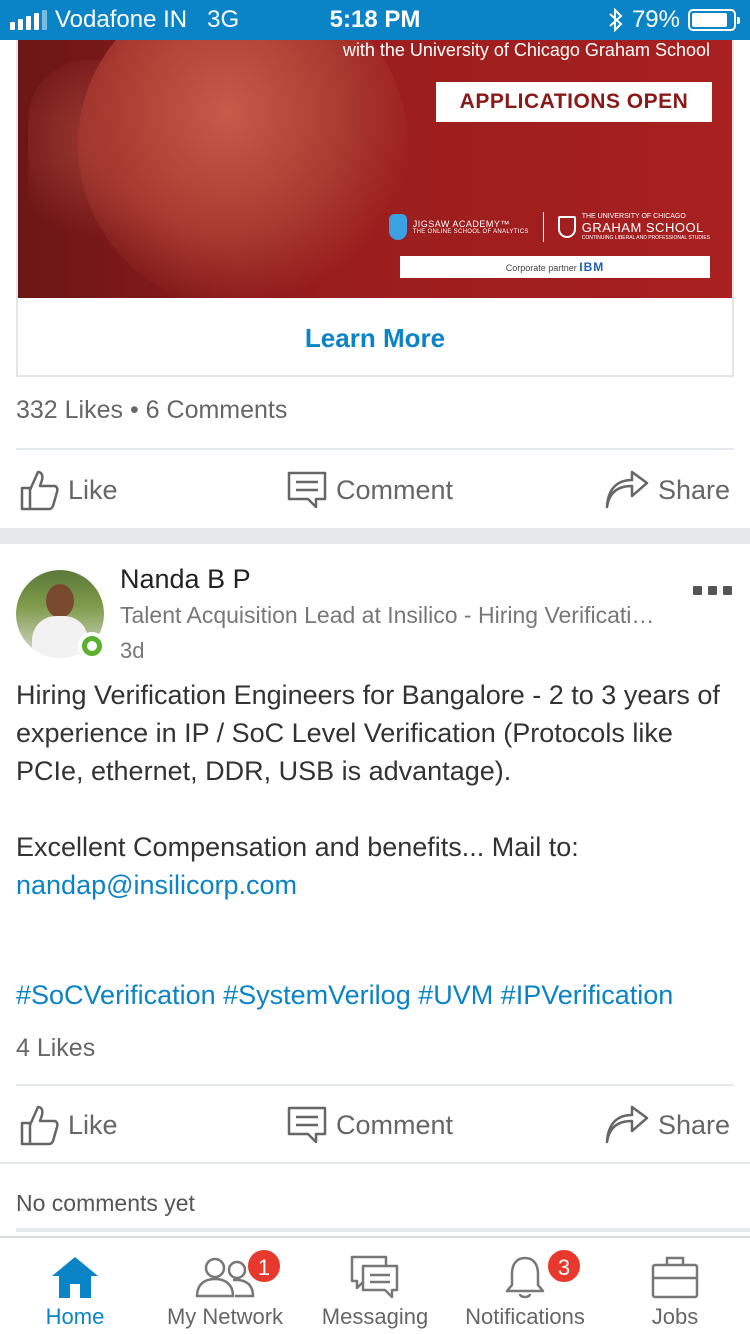  Describe the element at coordinates (616, 20) in the screenshot. I see `bluetooth-icon` at that location.